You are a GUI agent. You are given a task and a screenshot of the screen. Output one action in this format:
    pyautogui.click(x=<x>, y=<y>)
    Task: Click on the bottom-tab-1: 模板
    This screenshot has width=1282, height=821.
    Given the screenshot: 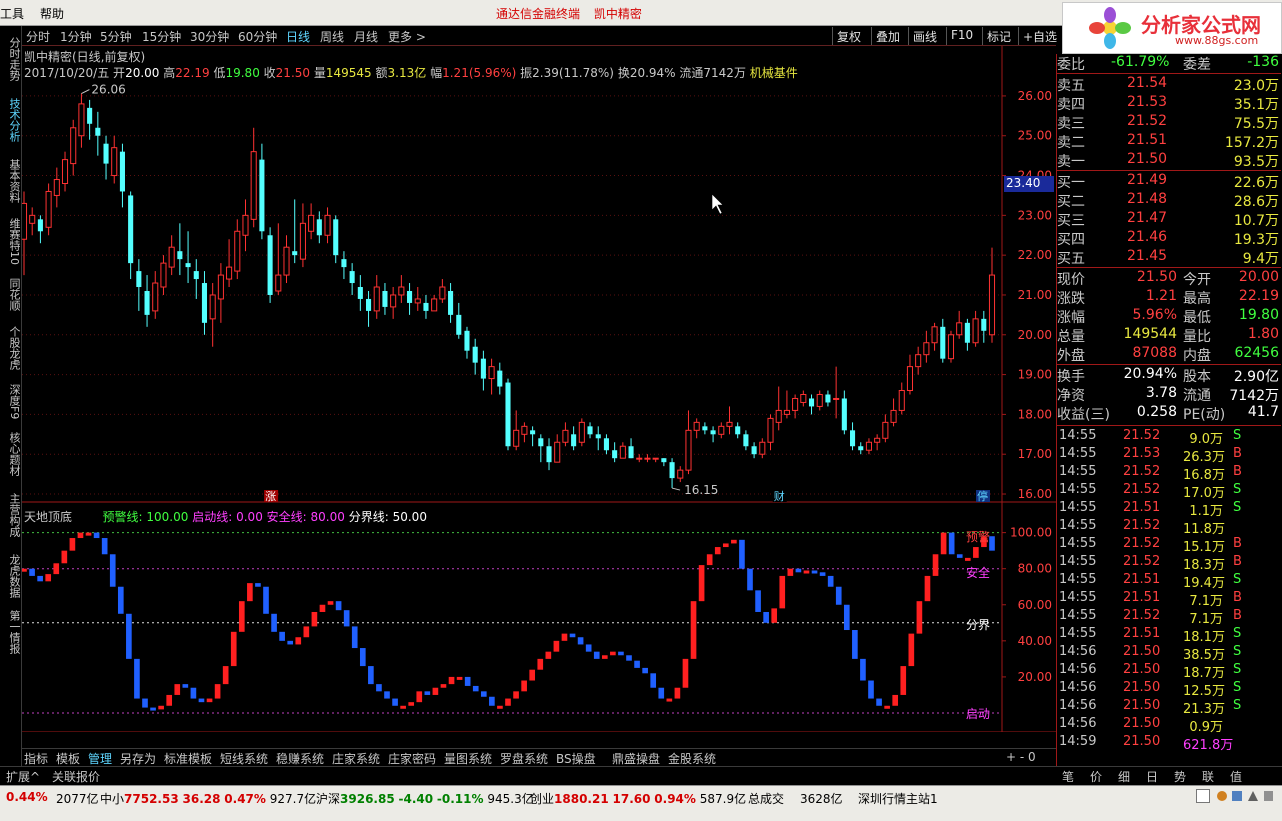 What is the action you would take?
    pyautogui.click(x=68, y=758)
    